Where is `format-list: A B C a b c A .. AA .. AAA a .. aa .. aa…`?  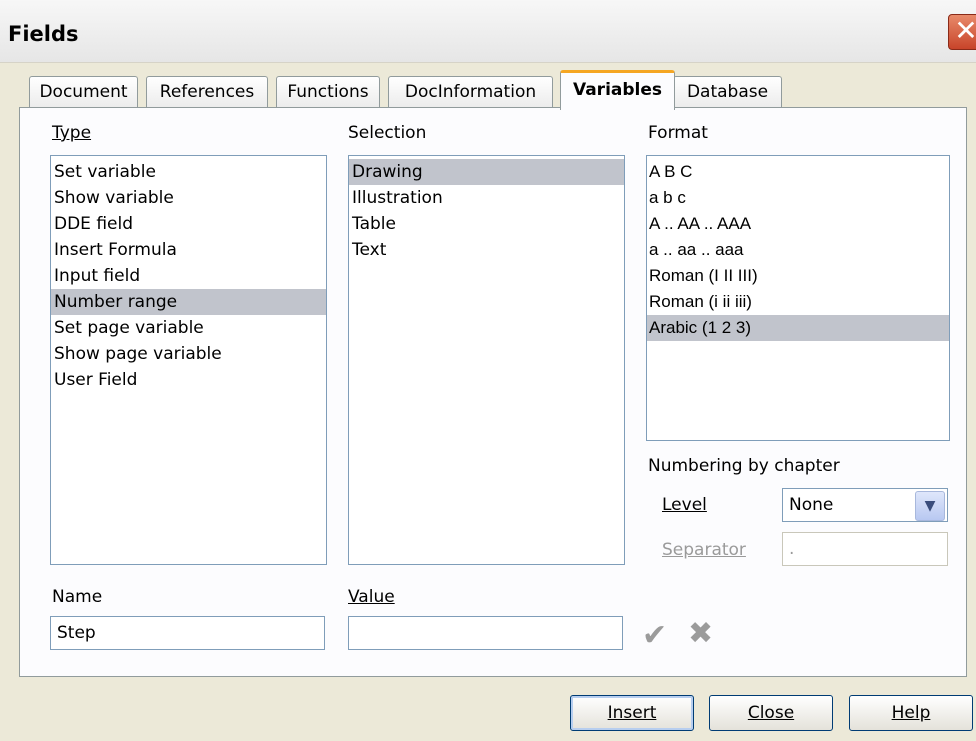
format-list: A B C a b c A .. AA .. AAA a .. aa .. aa… is located at coordinates (798, 298).